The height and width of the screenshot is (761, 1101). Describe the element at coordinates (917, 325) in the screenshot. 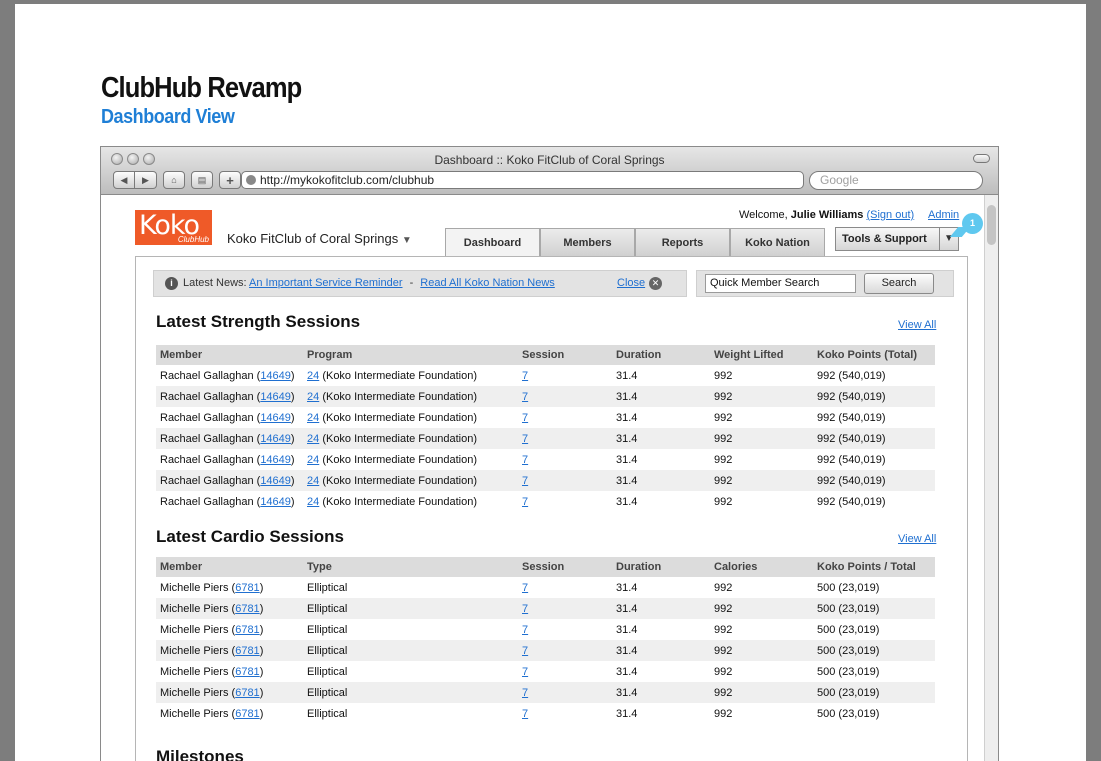

I see `strength-view-all-link: View All` at that location.